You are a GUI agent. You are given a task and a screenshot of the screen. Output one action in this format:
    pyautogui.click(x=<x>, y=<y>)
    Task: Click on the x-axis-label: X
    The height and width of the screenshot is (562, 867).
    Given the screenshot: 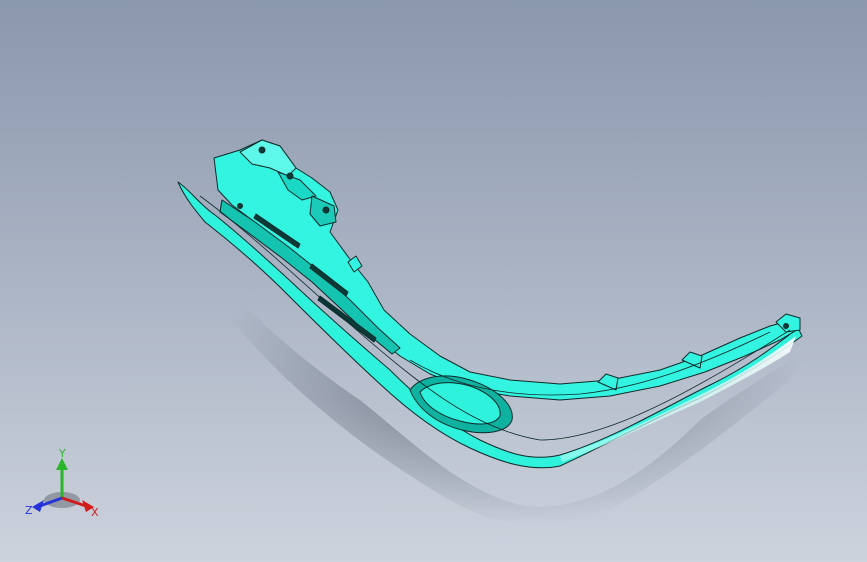 What is the action you would take?
    pyautogui.click(x=95, y=512)
    